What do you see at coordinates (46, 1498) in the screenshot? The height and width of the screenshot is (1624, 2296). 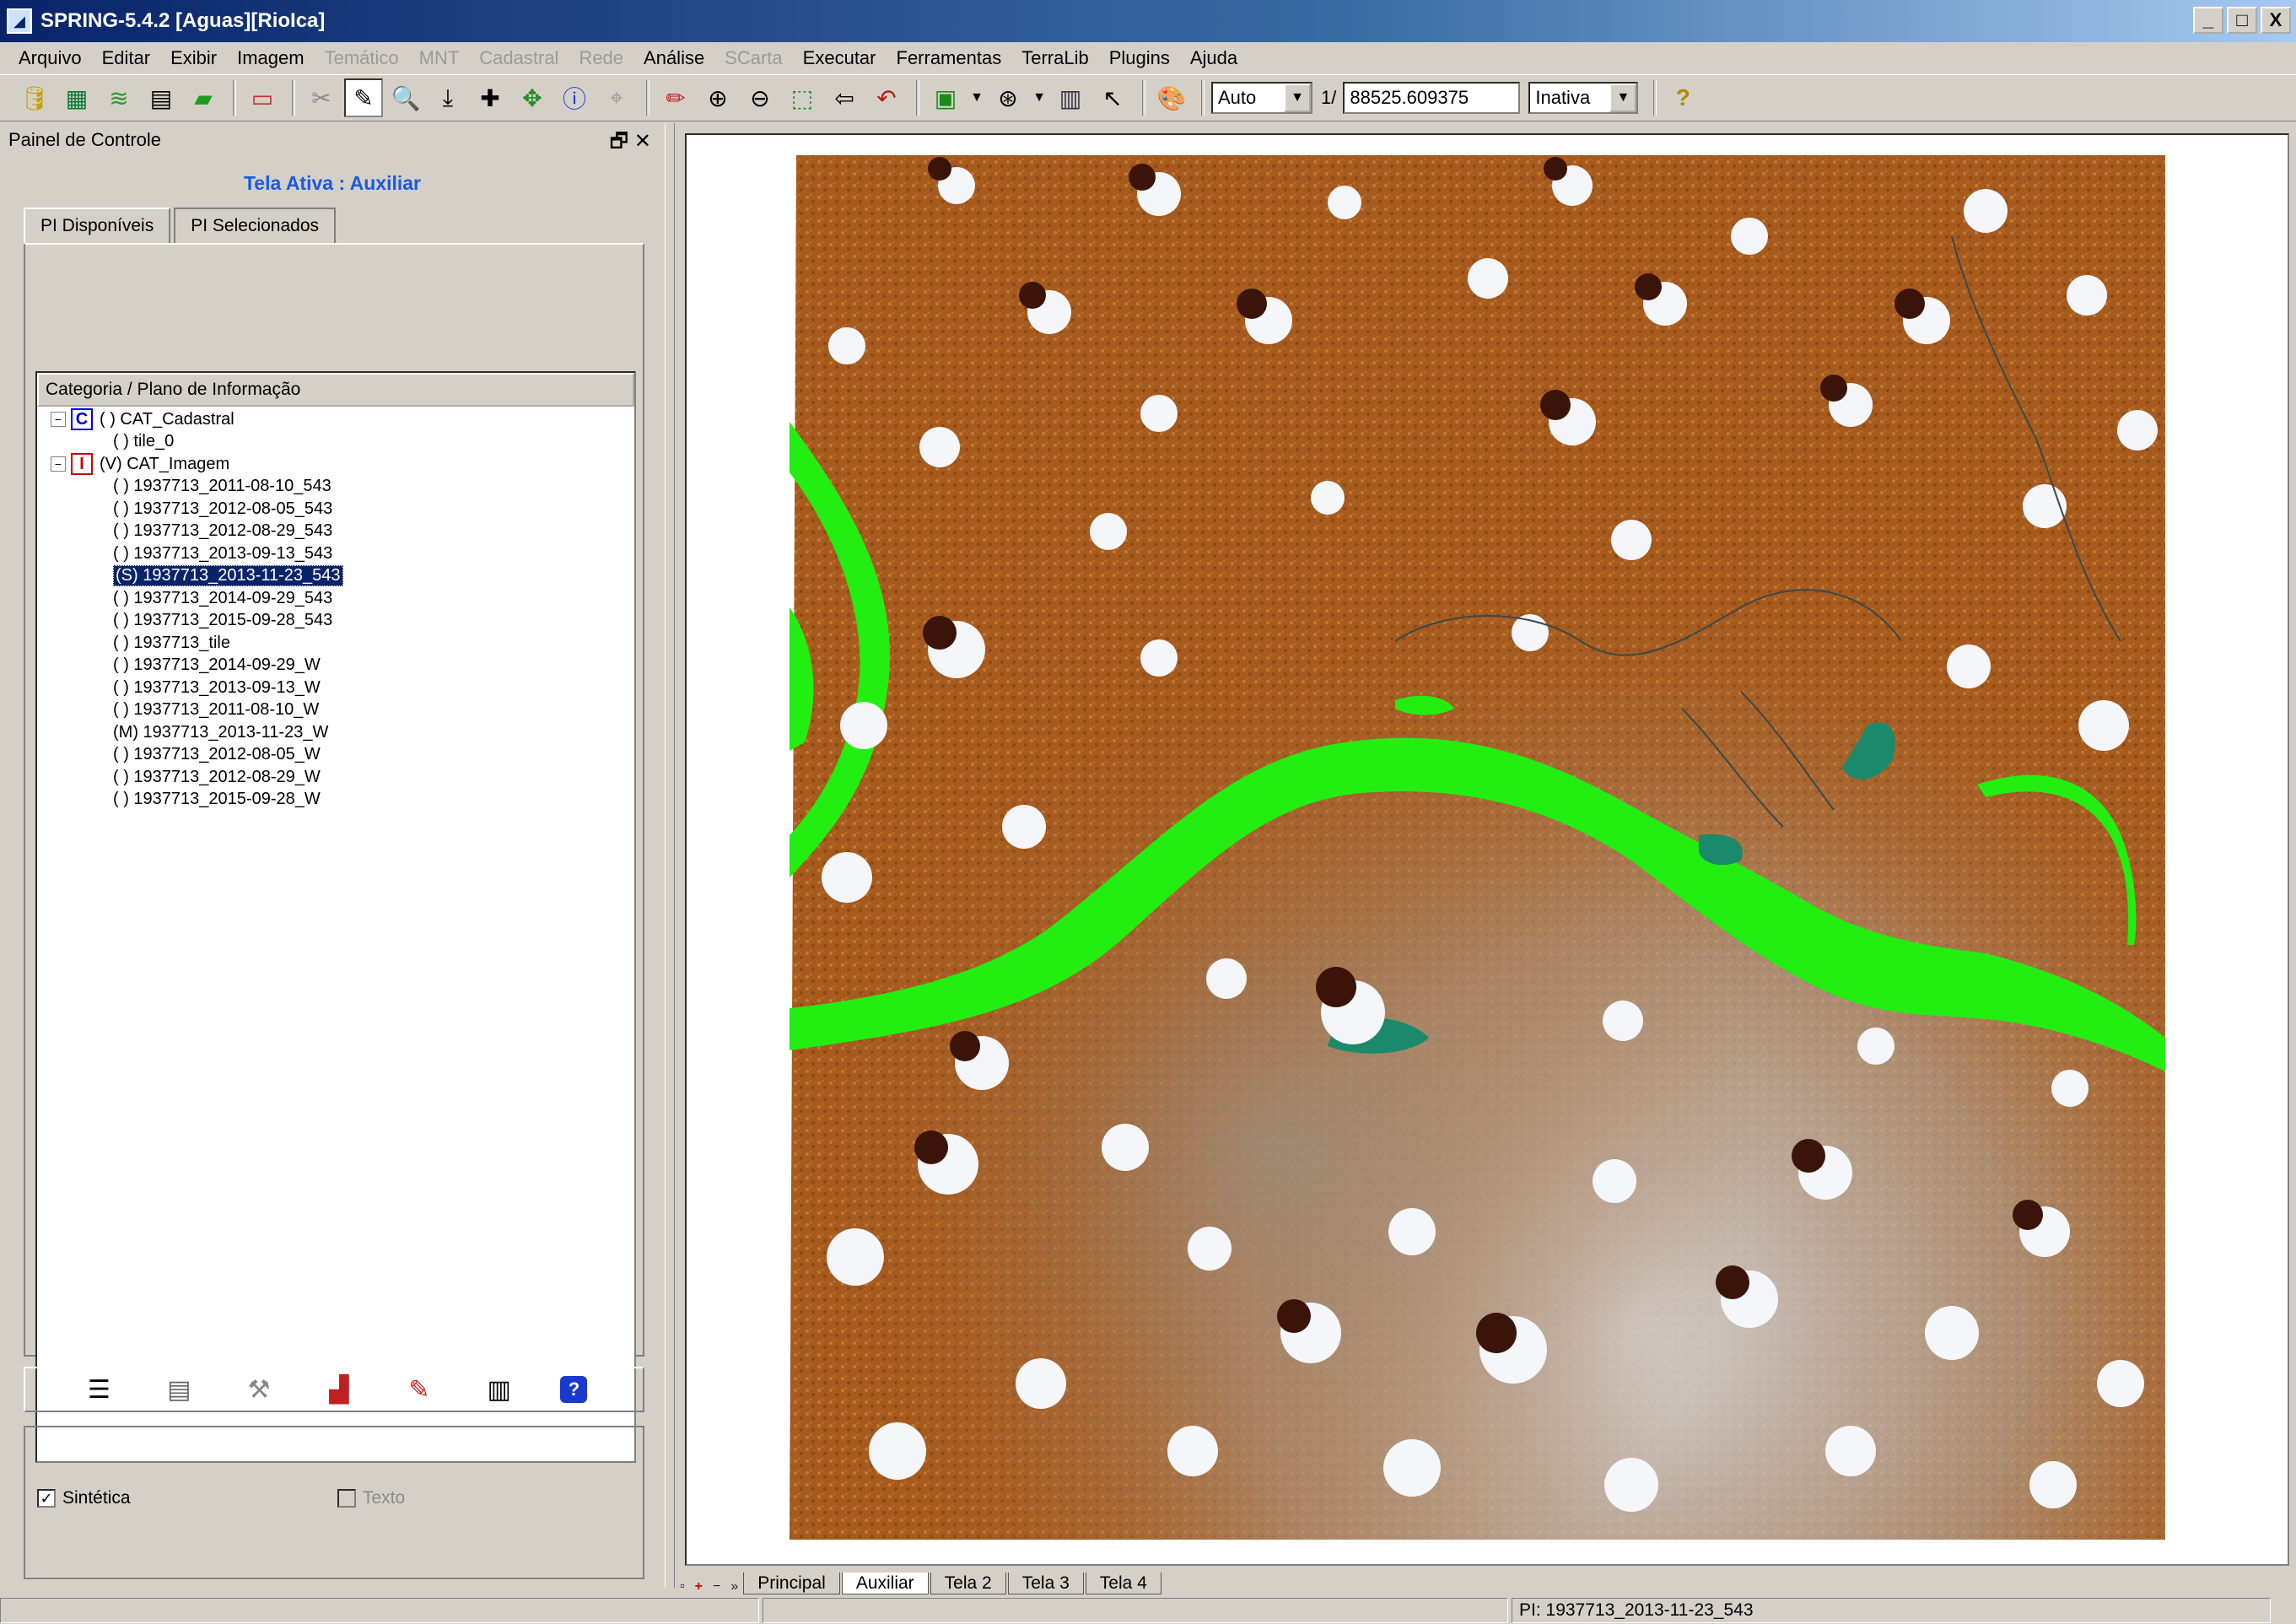 I see `sintetica-checkbox: ✓` at bounding box center [46, 1498].